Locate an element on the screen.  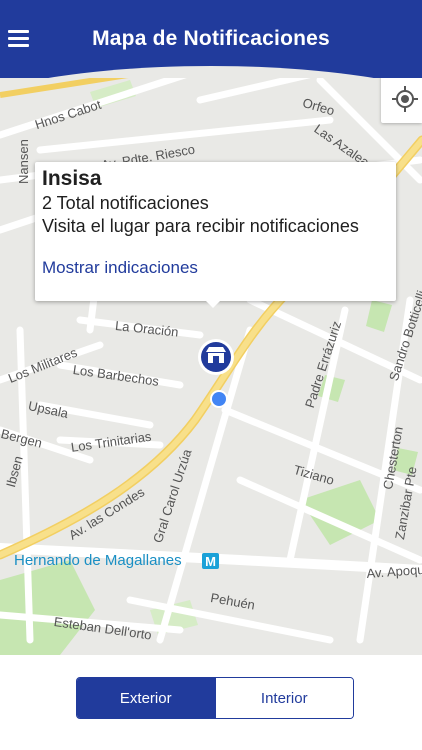
popup-pointer is located at coordinates (213, 303).